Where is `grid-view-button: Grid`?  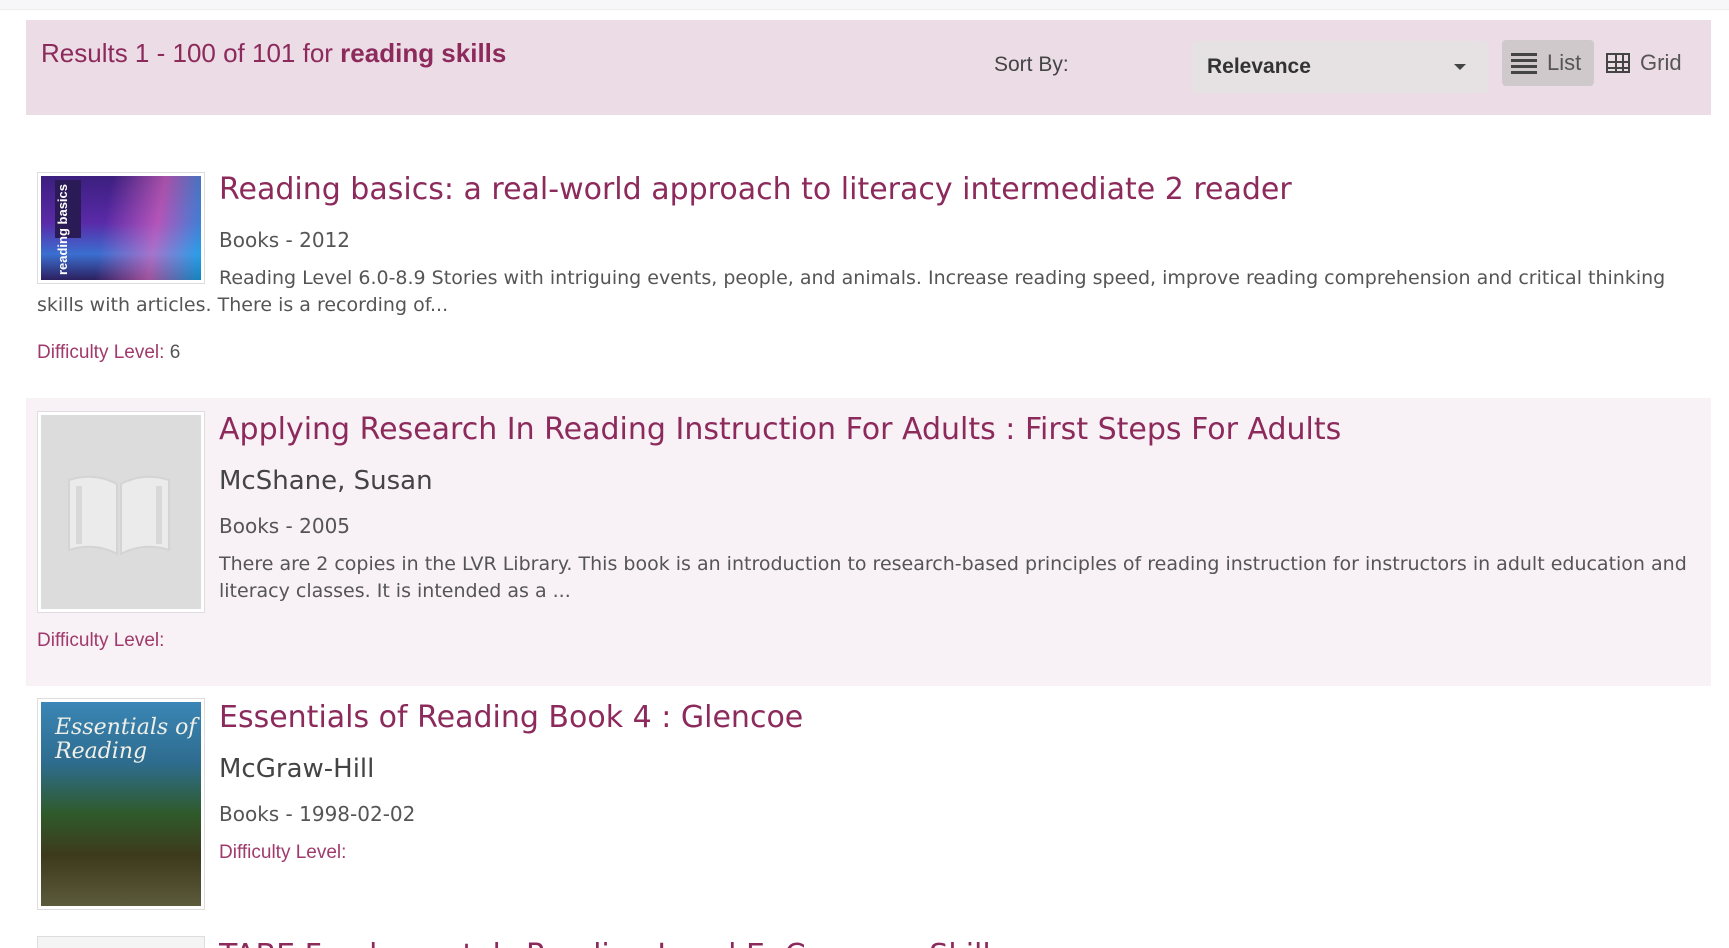 grid-view-button: Grid is located at coordinates (1652, 63).